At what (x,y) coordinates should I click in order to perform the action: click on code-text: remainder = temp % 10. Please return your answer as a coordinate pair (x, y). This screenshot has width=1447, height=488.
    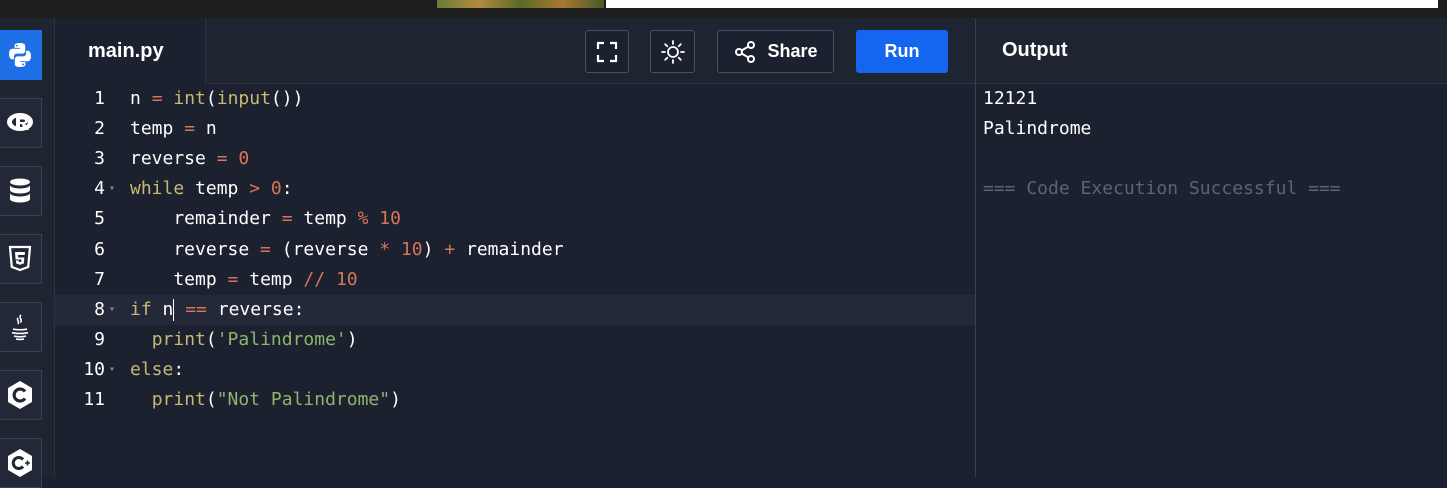
    Looking at the image, I should click on (265, 219).